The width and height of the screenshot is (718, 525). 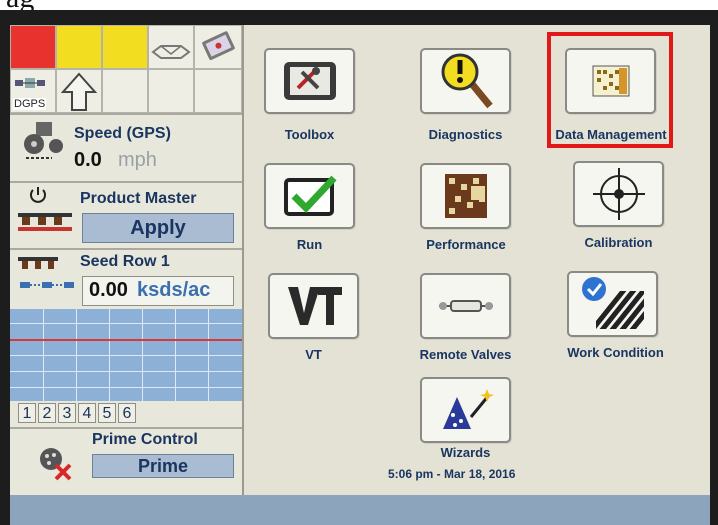 What do you see at coordinates (465, 134) in the screenshot?
I see `diagnostics-label: Diagnostics` at bounding box center [465, 134].